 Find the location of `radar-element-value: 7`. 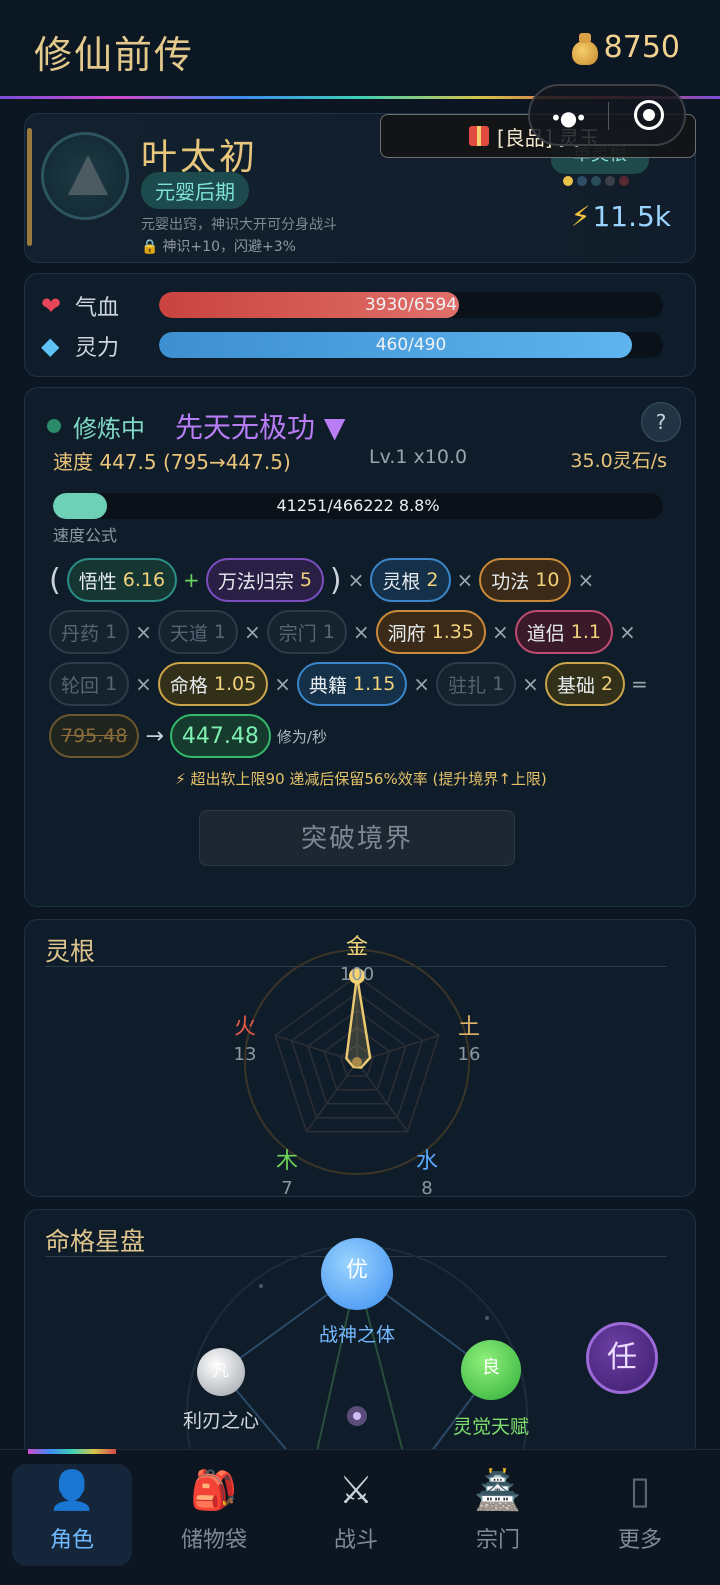

radar-element-value: 7 is located at coordinates (286, 1188).